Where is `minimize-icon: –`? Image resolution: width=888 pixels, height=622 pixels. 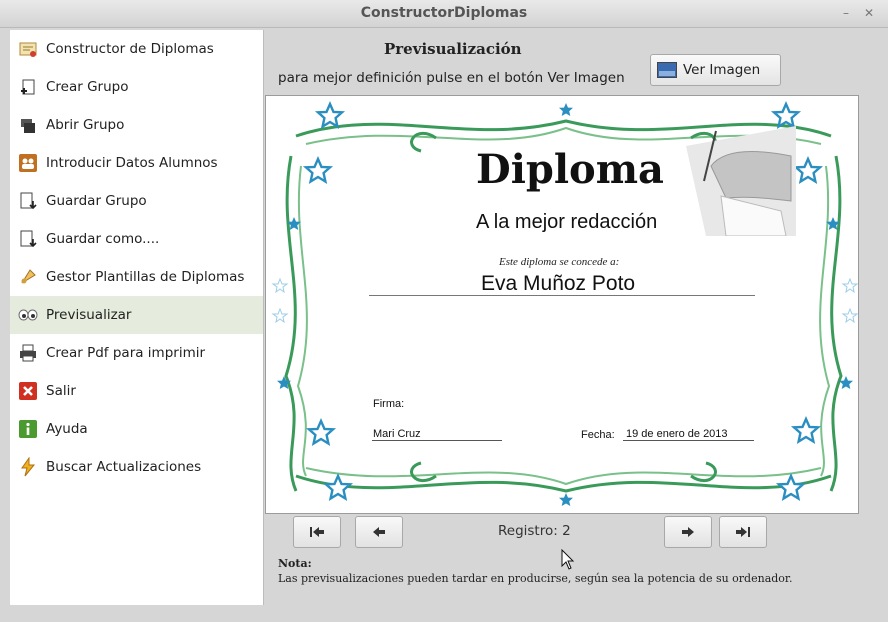 minimize-icon: – is located at coordinates (846, 13).